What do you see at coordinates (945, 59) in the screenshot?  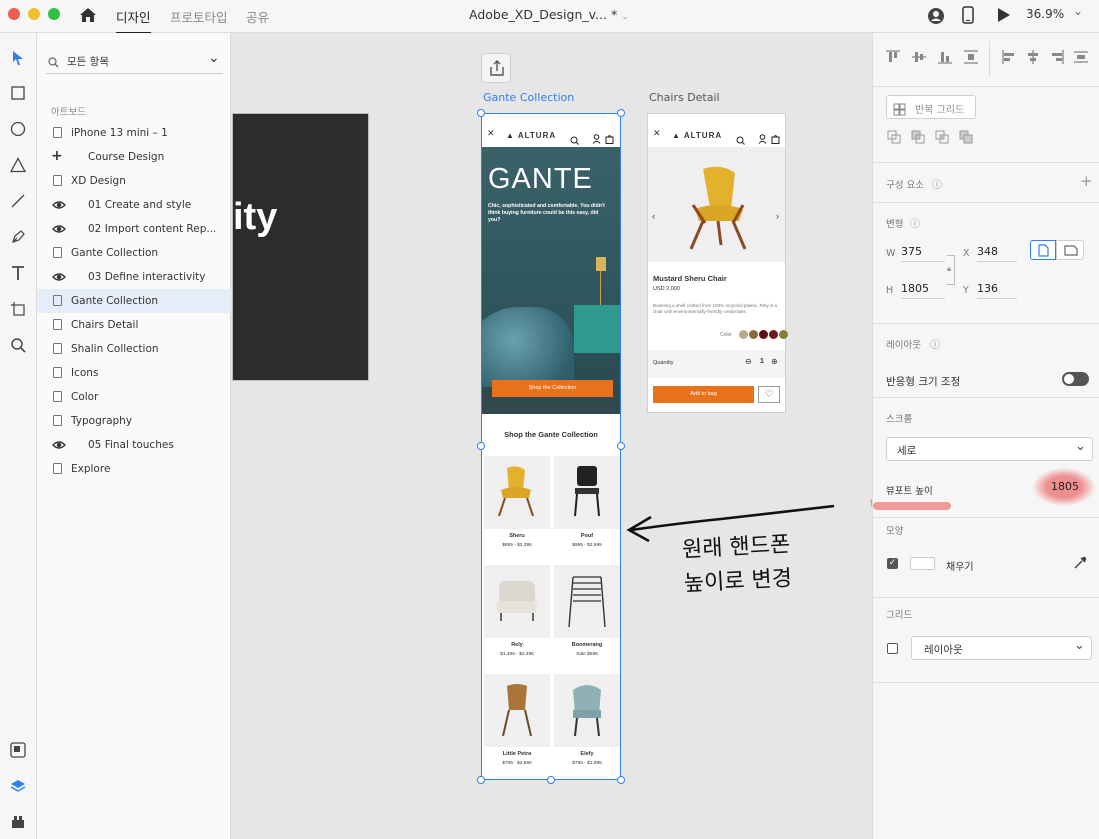 I see `align-bottom-icon` at bounding box center [945, 59].